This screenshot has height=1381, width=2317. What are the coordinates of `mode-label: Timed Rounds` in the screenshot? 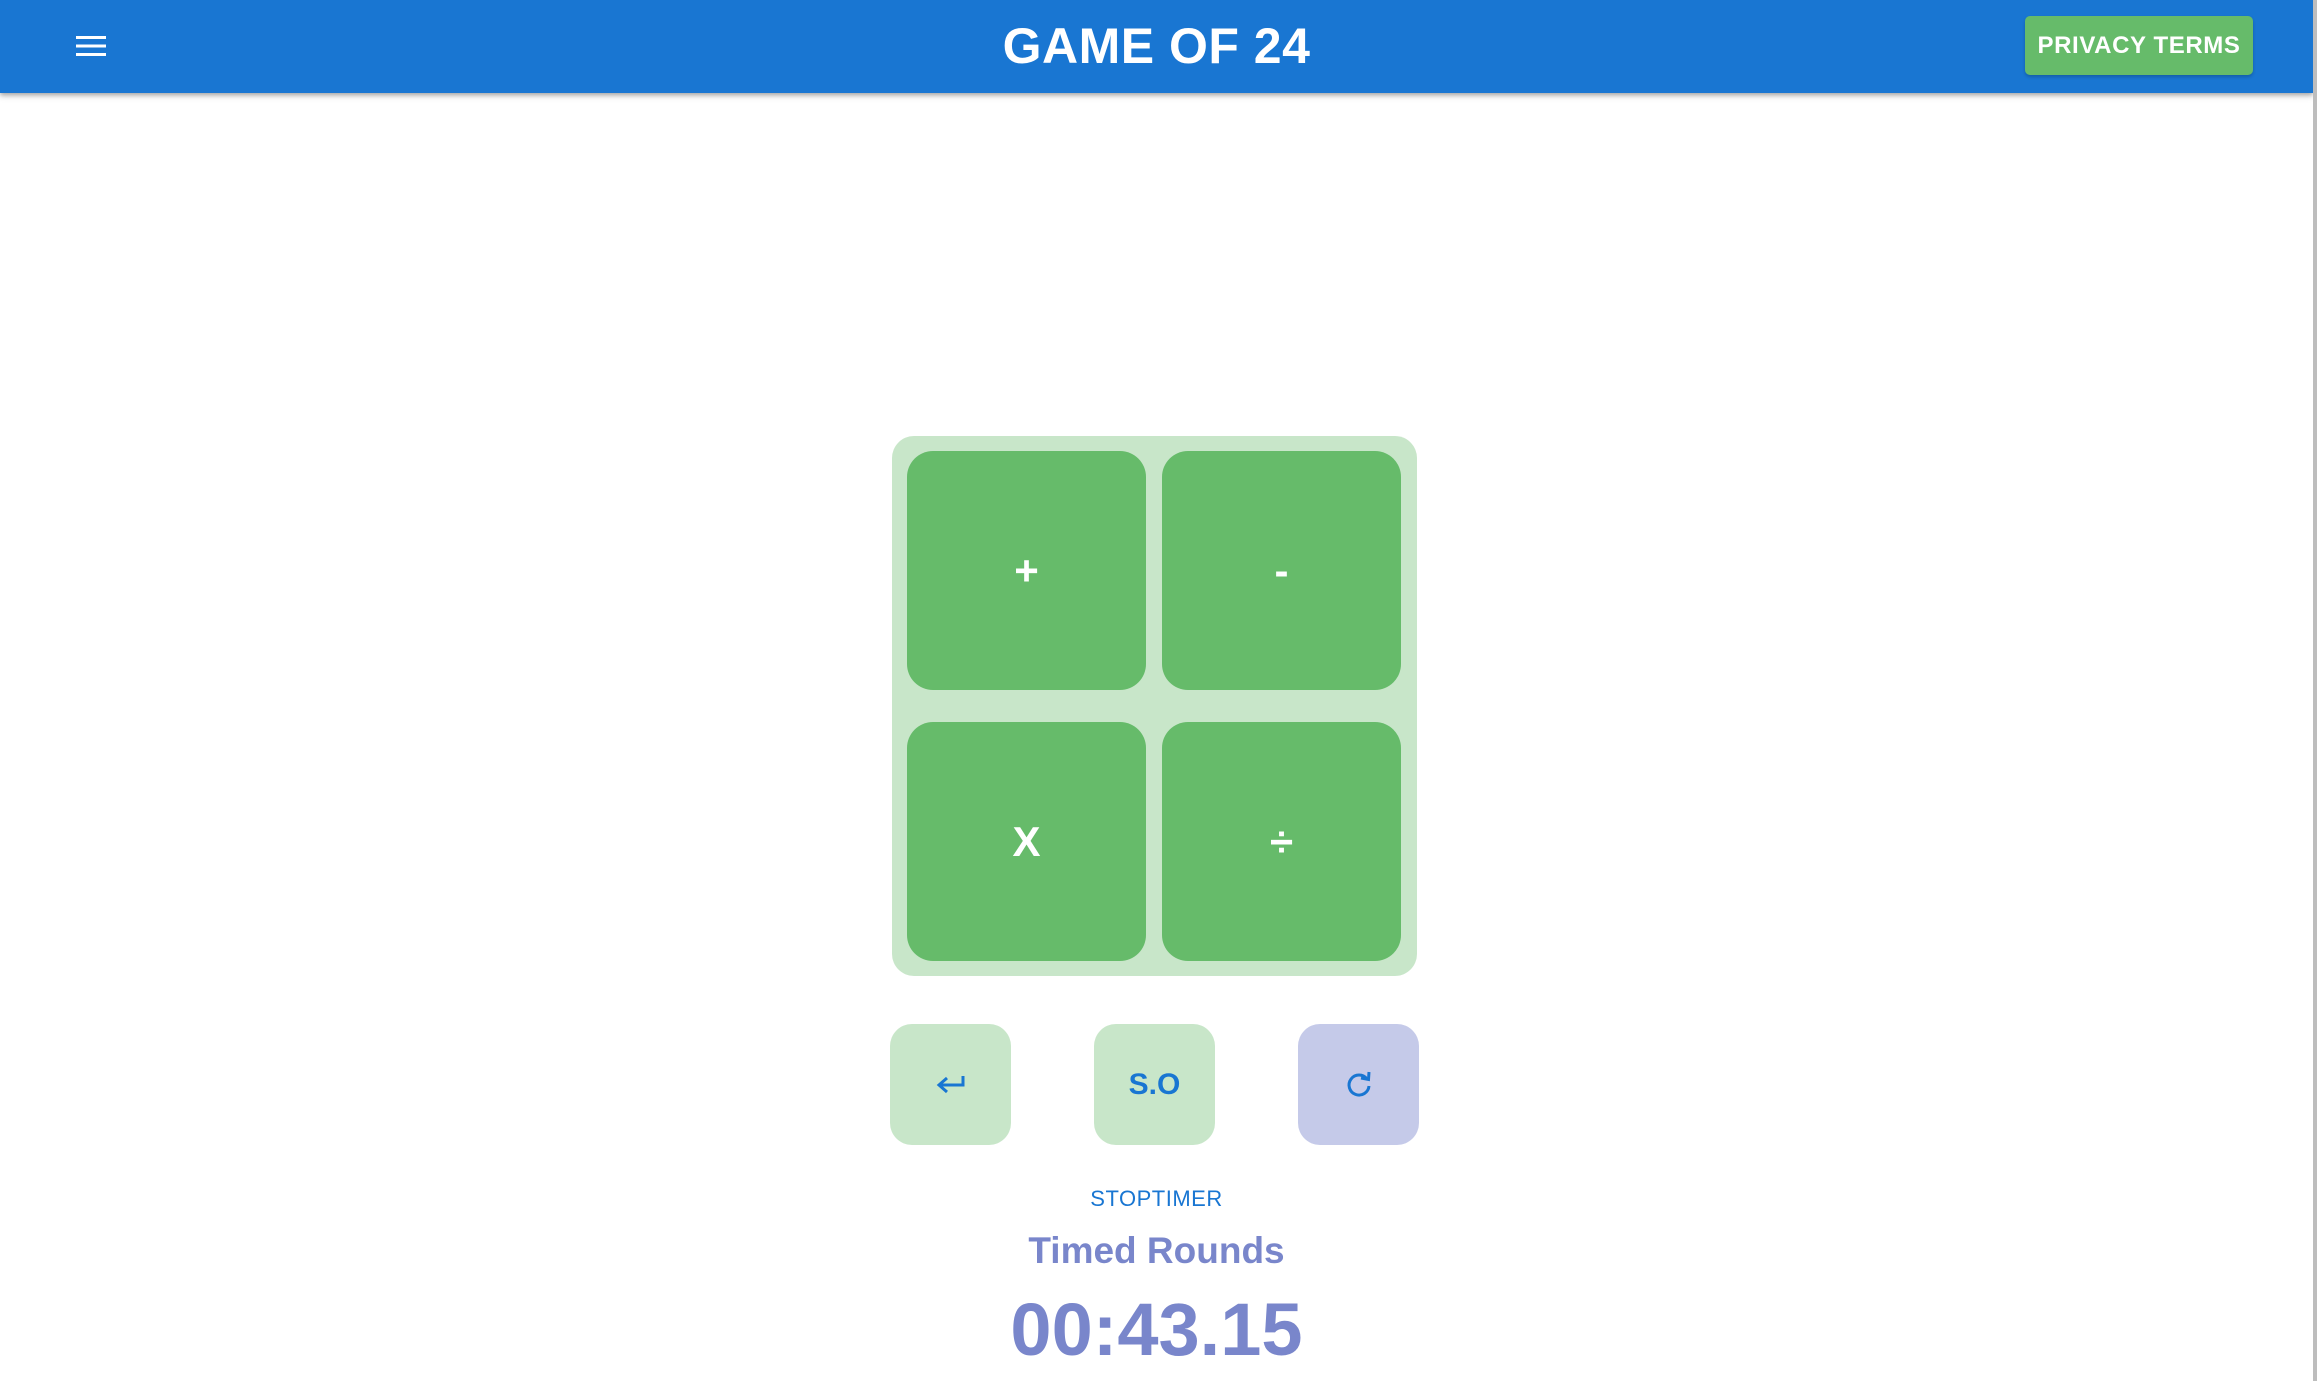 It's located at (1156, 1250).